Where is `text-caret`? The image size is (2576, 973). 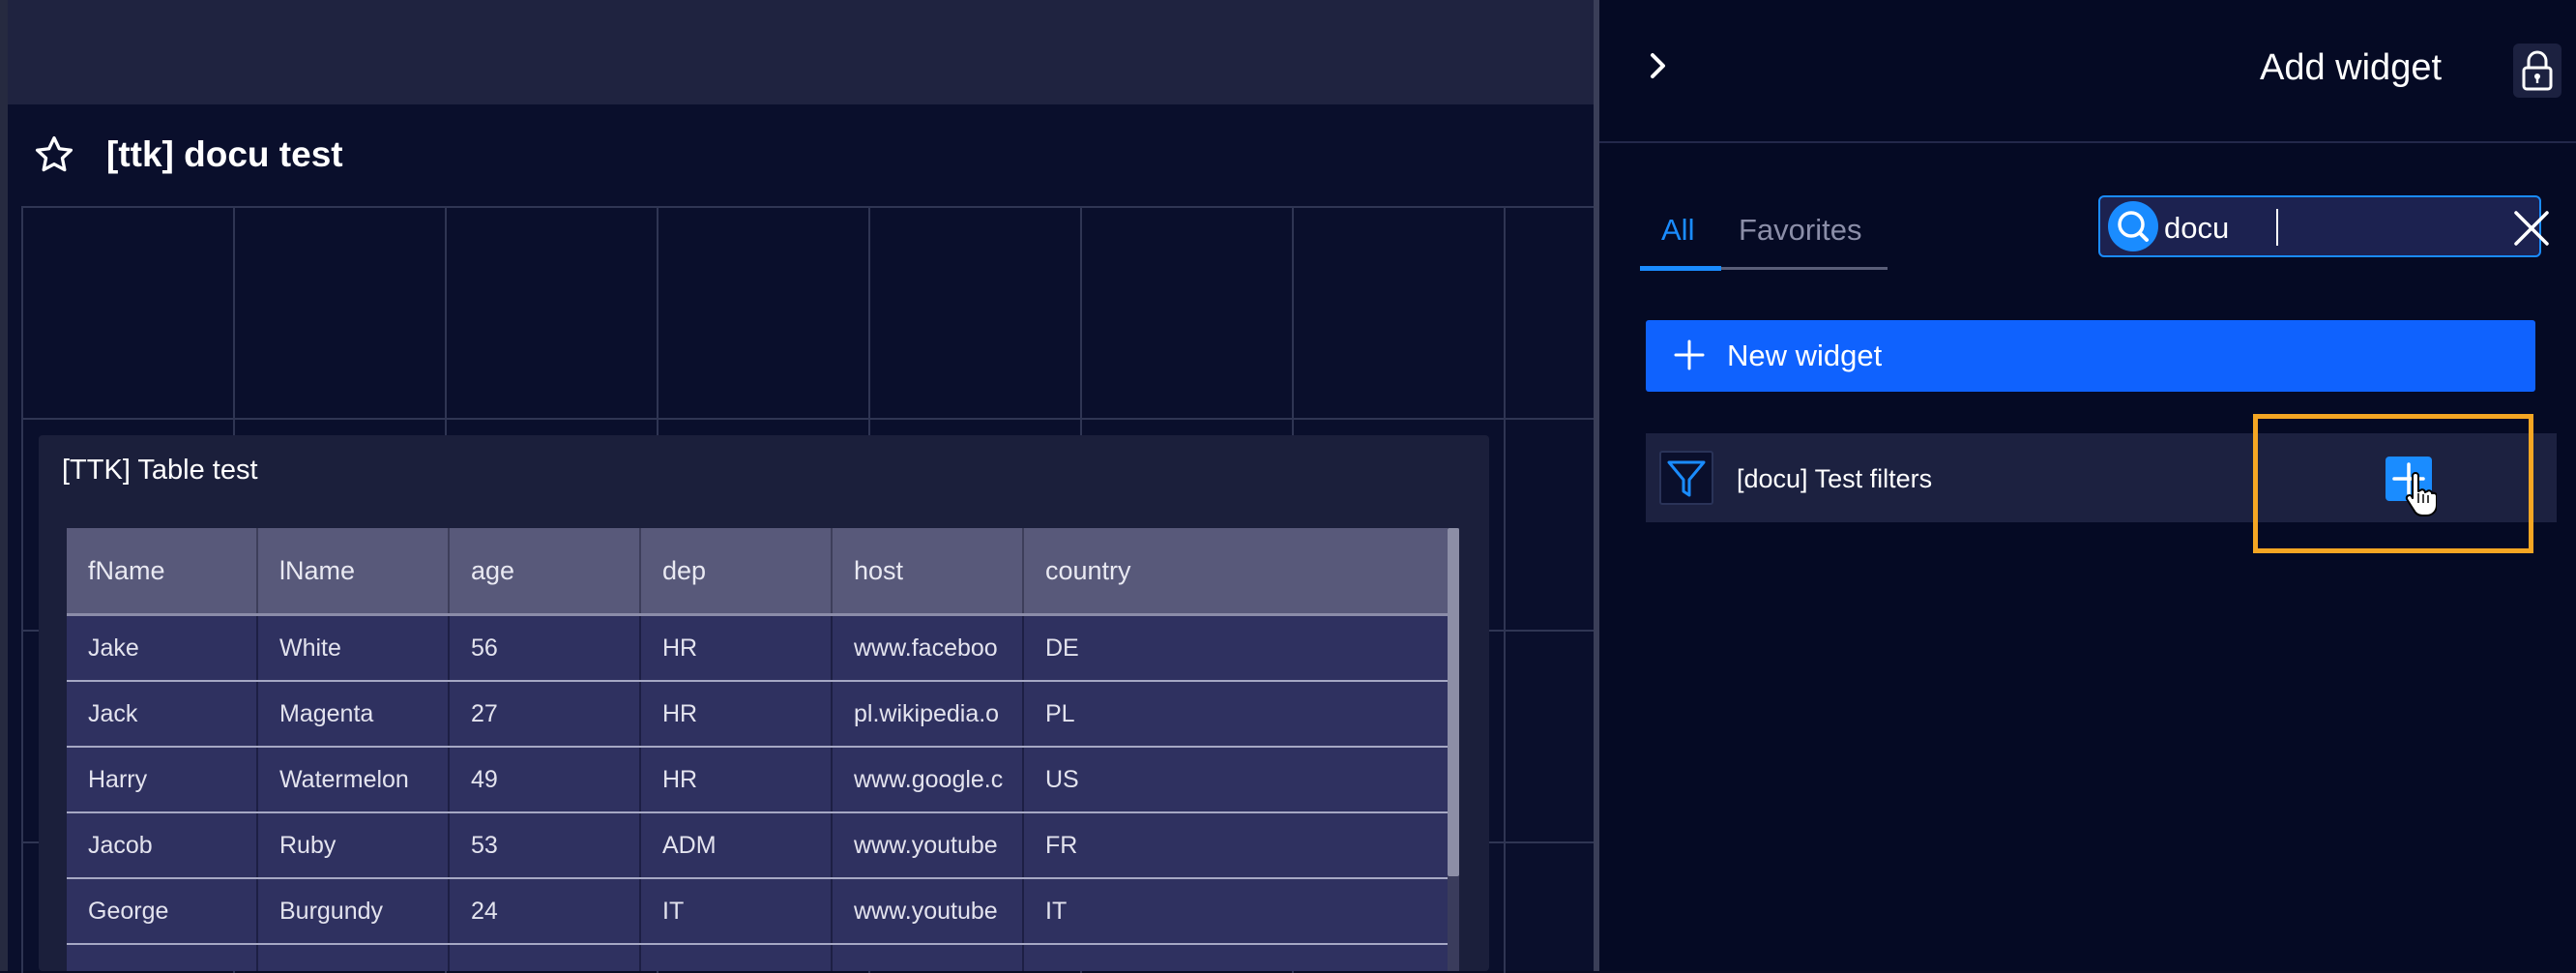 text-caret is located at coordinates (2277, 227).